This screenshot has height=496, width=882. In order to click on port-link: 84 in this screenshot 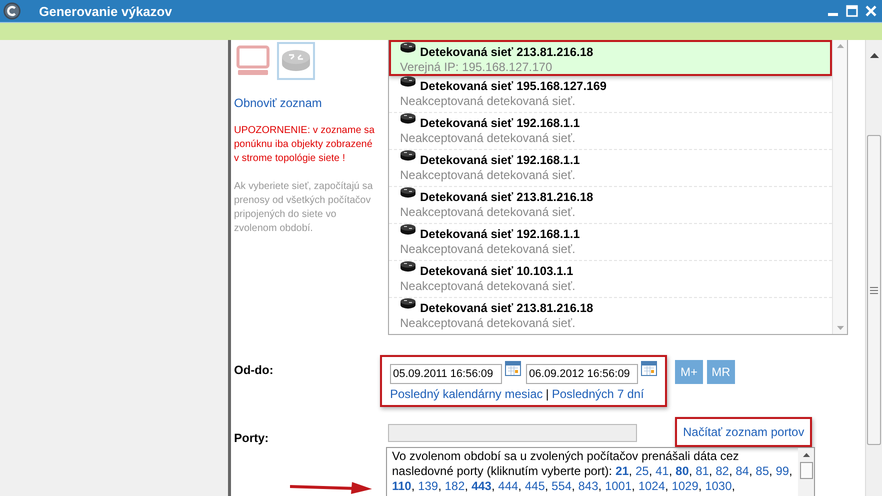, I will do `click(742, 471)`.